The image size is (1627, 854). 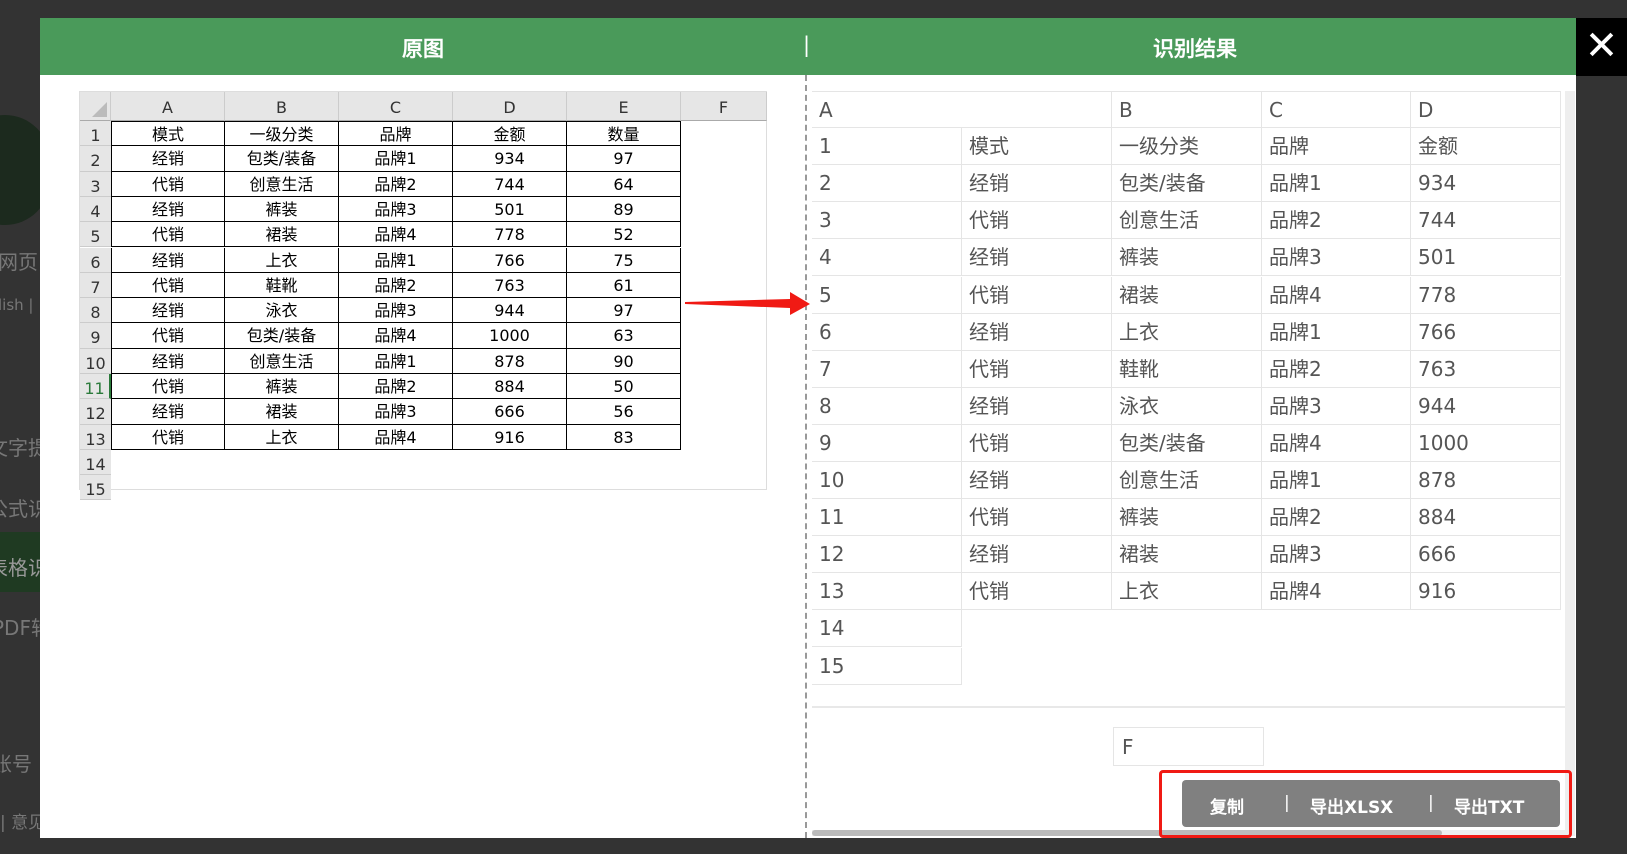 I want to click on row-number: 11, so click(x=95, y=387).